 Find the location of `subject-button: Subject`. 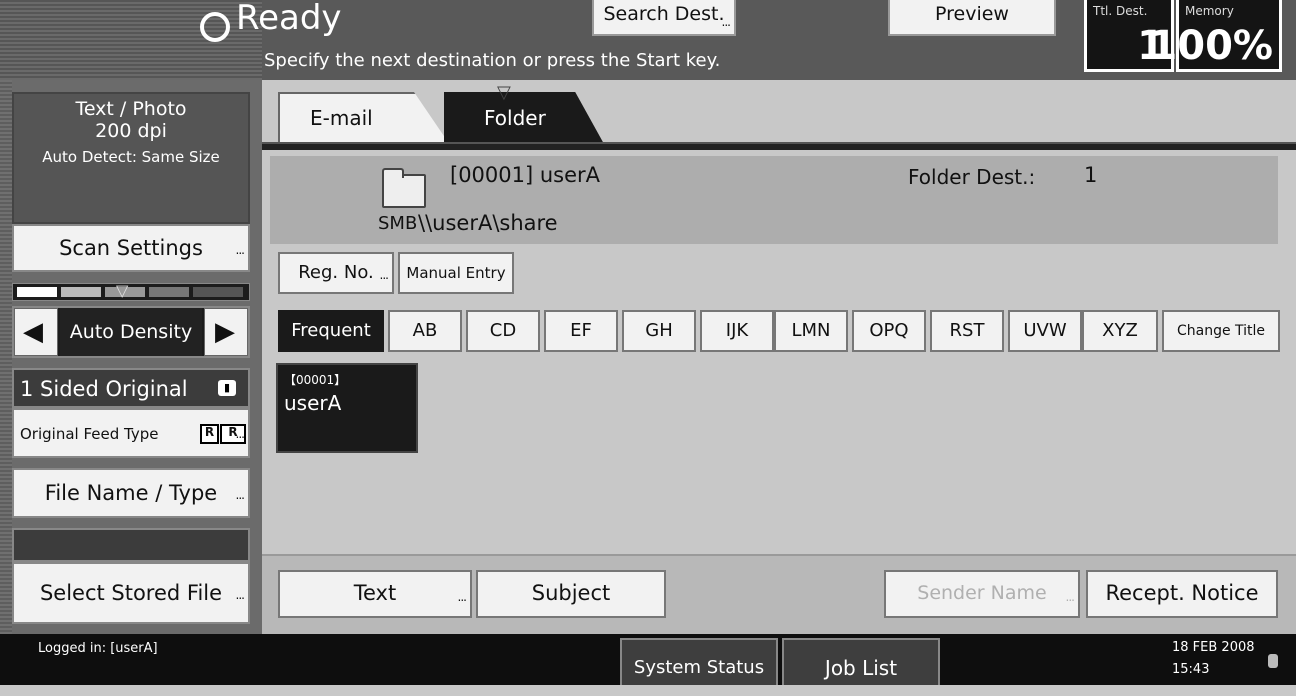

subject-button: Subject is located at coordinates (571, 594).